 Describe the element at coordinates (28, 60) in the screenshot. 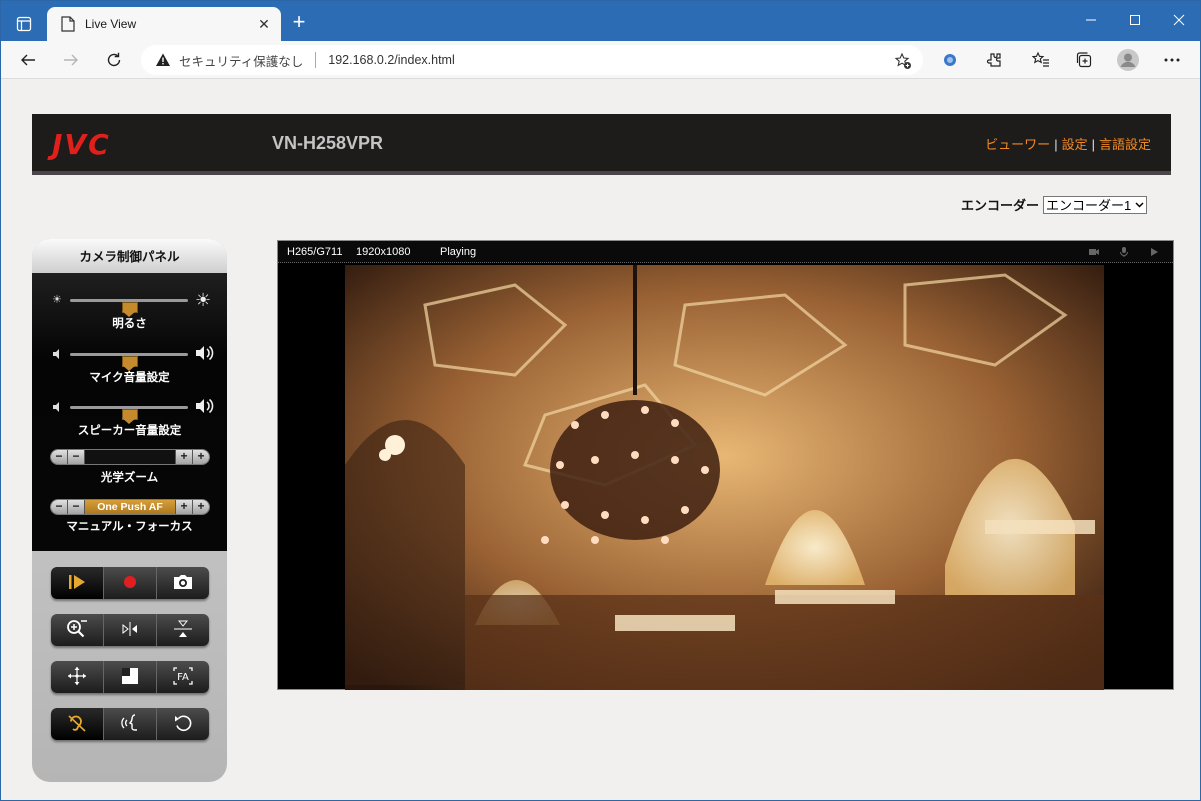

I see `back-icon` at that location.